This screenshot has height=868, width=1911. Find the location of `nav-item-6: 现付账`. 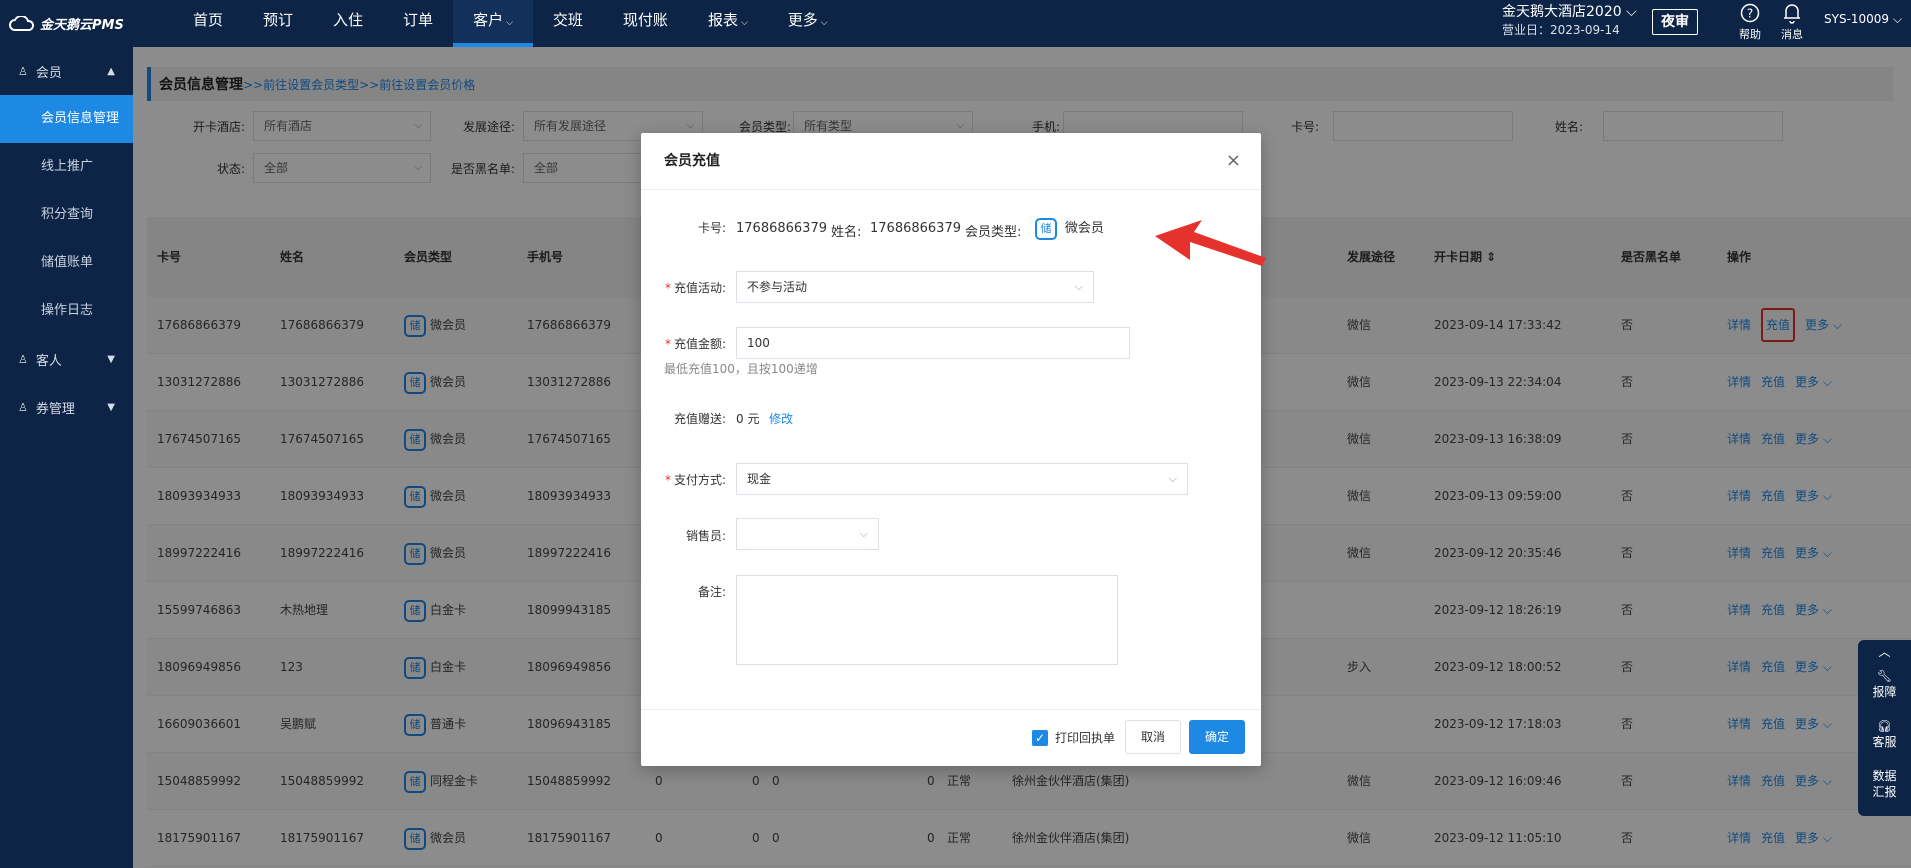

nav-item-6: 现付账 is located at coordinates (645, 23).